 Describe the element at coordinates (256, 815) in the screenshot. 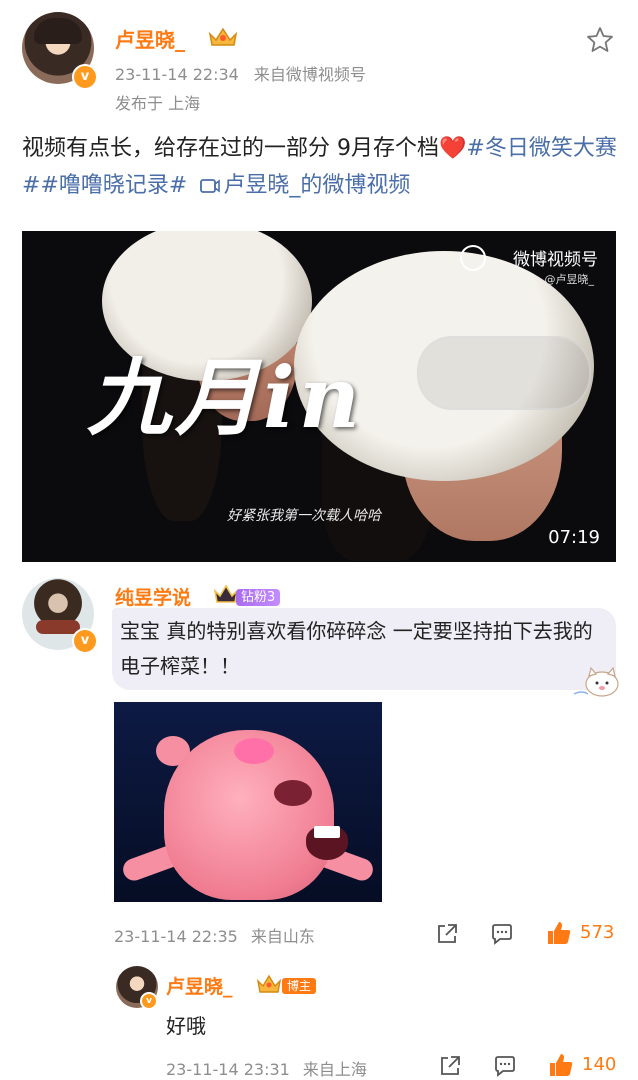

I see `sticker-character` at that location.